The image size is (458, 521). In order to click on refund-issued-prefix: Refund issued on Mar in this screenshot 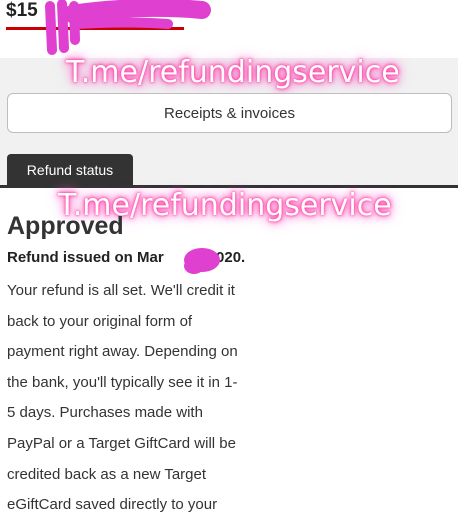, I will do `click(85, 257)`.